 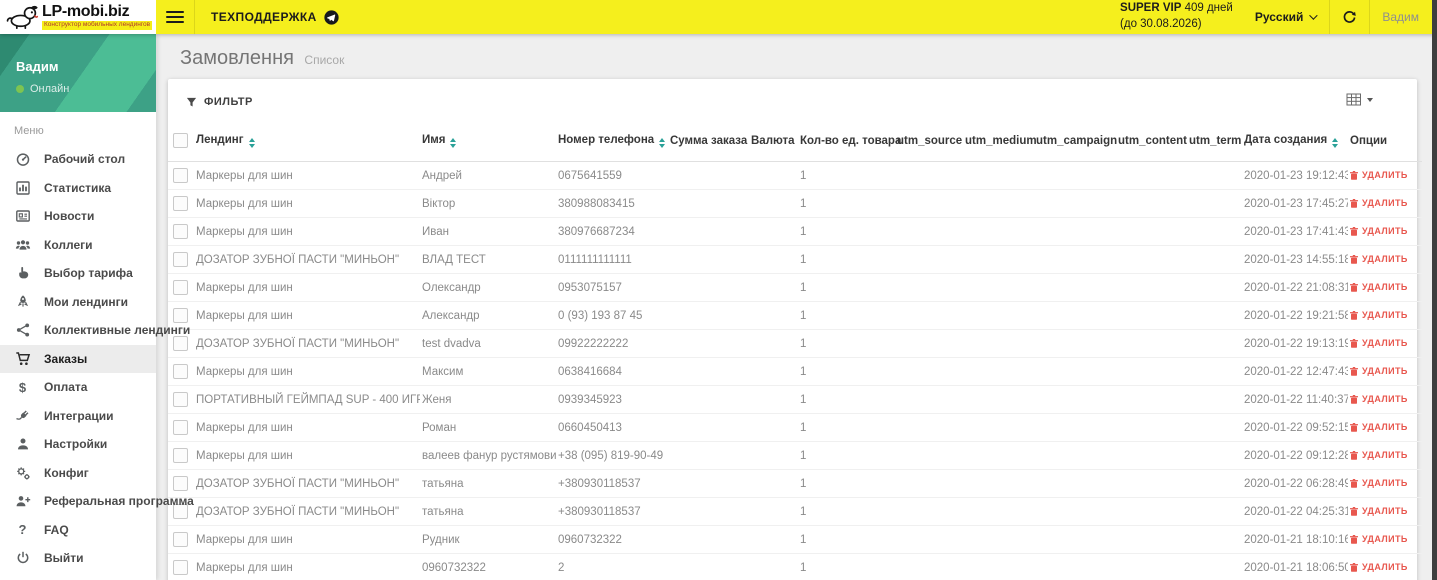 I want to click on chevron-down-icon, so click(x=1314, y=15).